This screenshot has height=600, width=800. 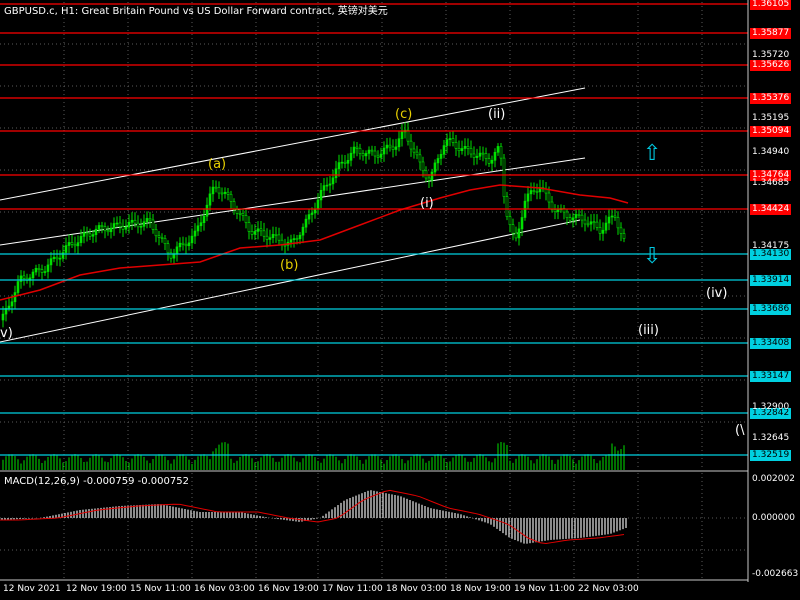 I want to click on time-axis-label: 16 Nov 03:00, so click(x=224, y=589).